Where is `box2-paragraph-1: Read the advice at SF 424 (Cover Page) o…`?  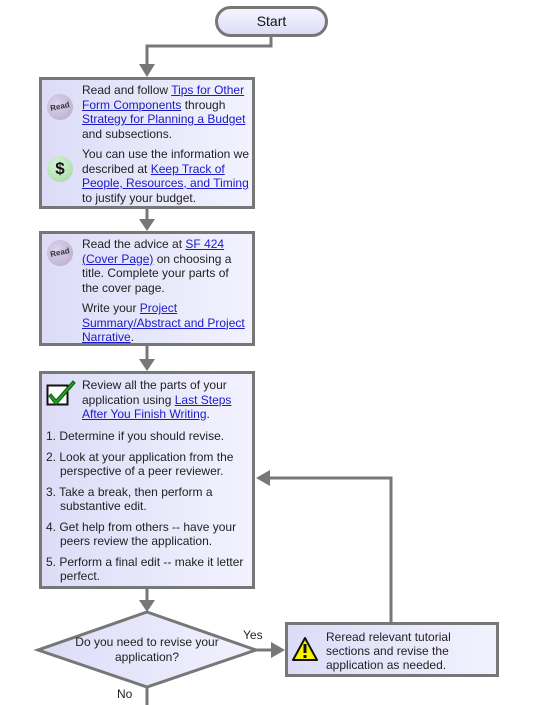 box2-paragraph-1: Read the advice at SF 424 (Cover Page) o… is located at coordinates (157, 266).